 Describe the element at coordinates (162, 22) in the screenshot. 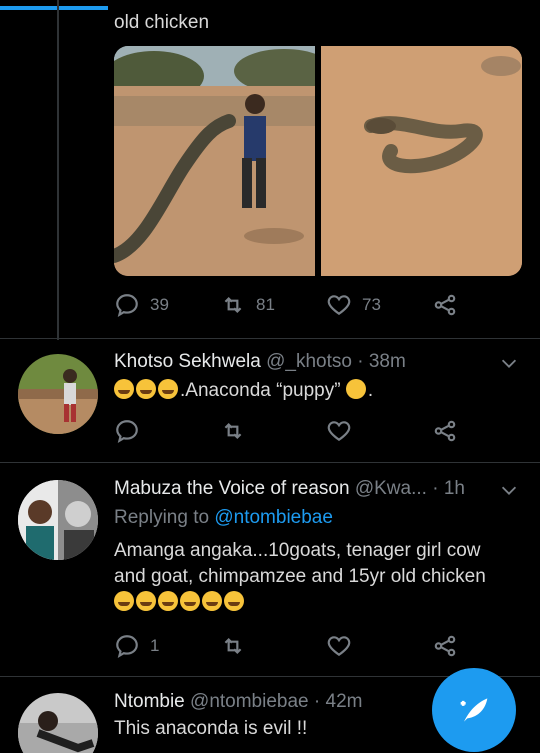

I see `tweet-text: old chicken` at that location.